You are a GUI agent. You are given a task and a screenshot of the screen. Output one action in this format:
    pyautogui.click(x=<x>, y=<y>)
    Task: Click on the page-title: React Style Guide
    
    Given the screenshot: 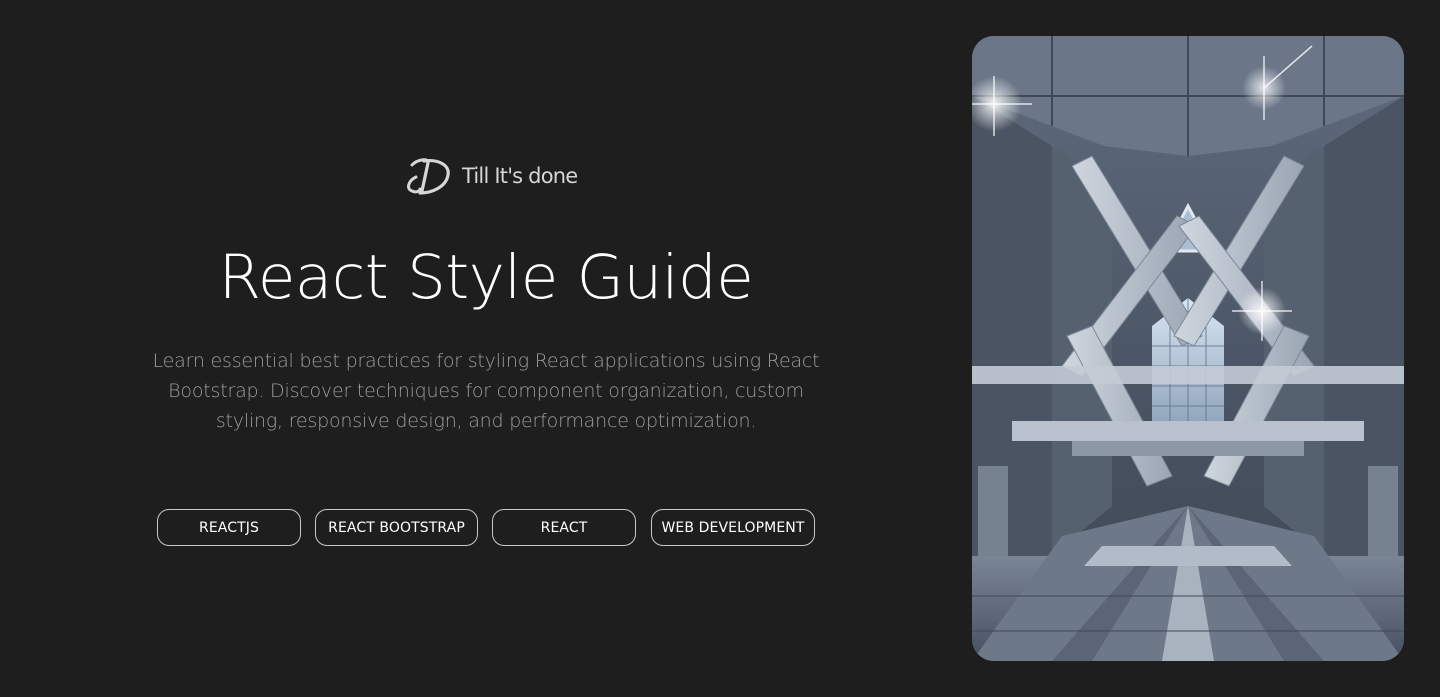 What is the action you would take?
    pyautogui.click(x=486, y=277)
    